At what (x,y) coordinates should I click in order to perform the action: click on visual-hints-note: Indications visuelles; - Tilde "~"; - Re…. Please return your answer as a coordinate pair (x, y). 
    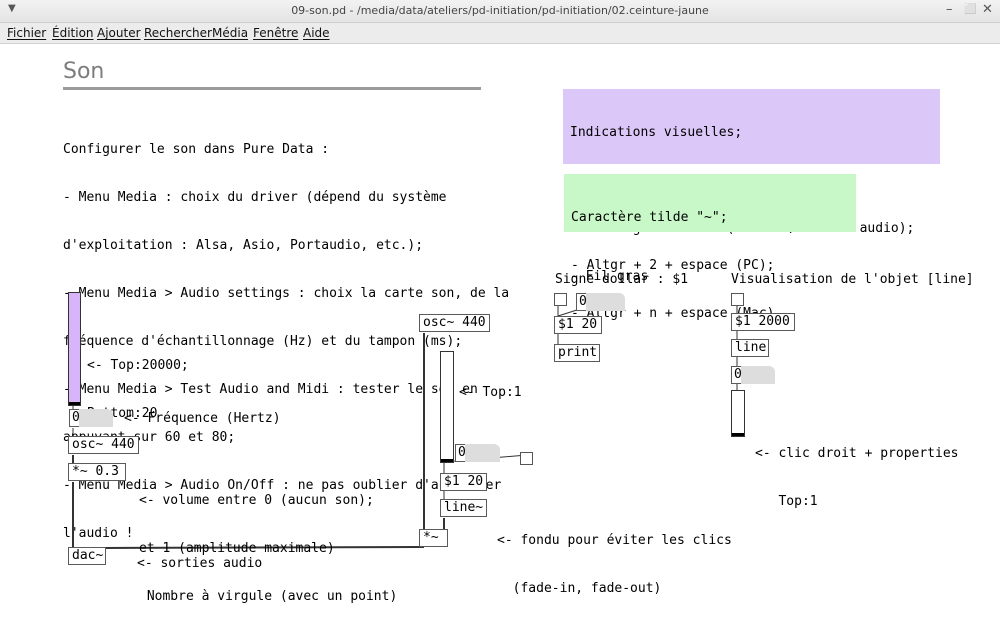
    Looking at the image, I should click on (751, 186).